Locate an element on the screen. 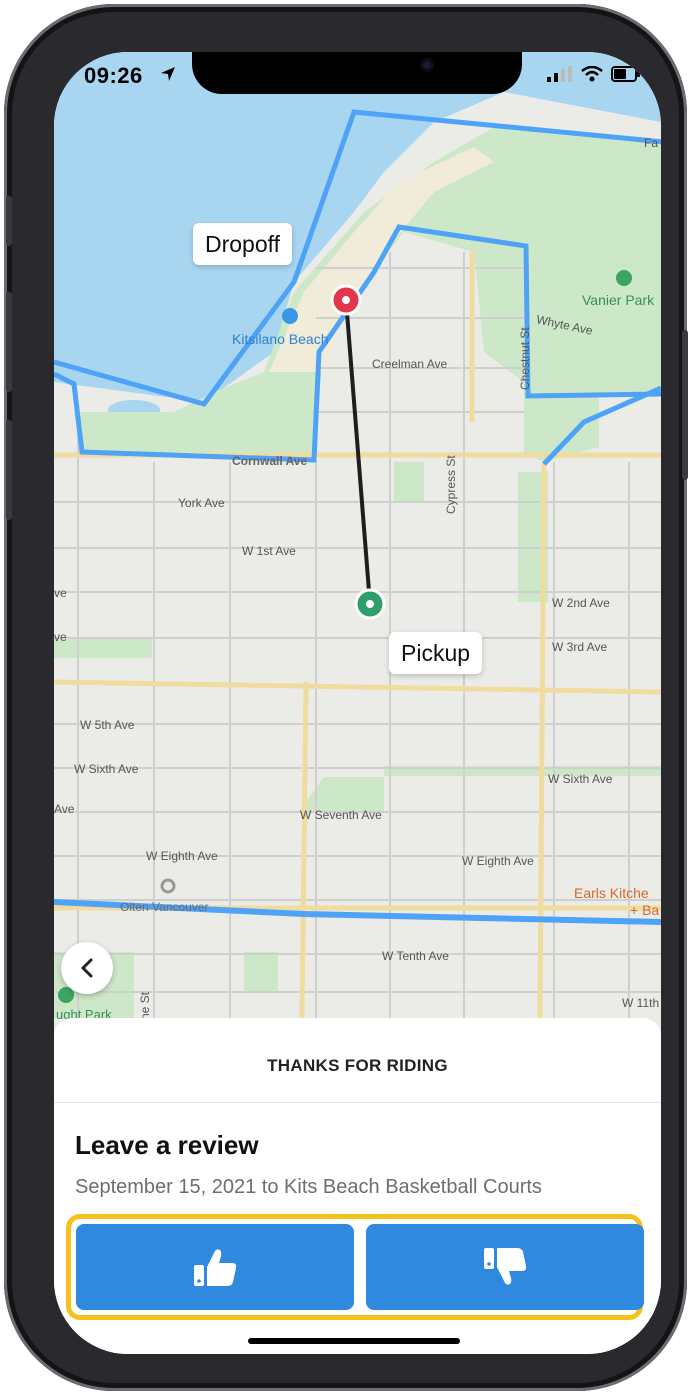 This screenshot has width=691, height=1395. back-button is located at coordinates (87, 968).